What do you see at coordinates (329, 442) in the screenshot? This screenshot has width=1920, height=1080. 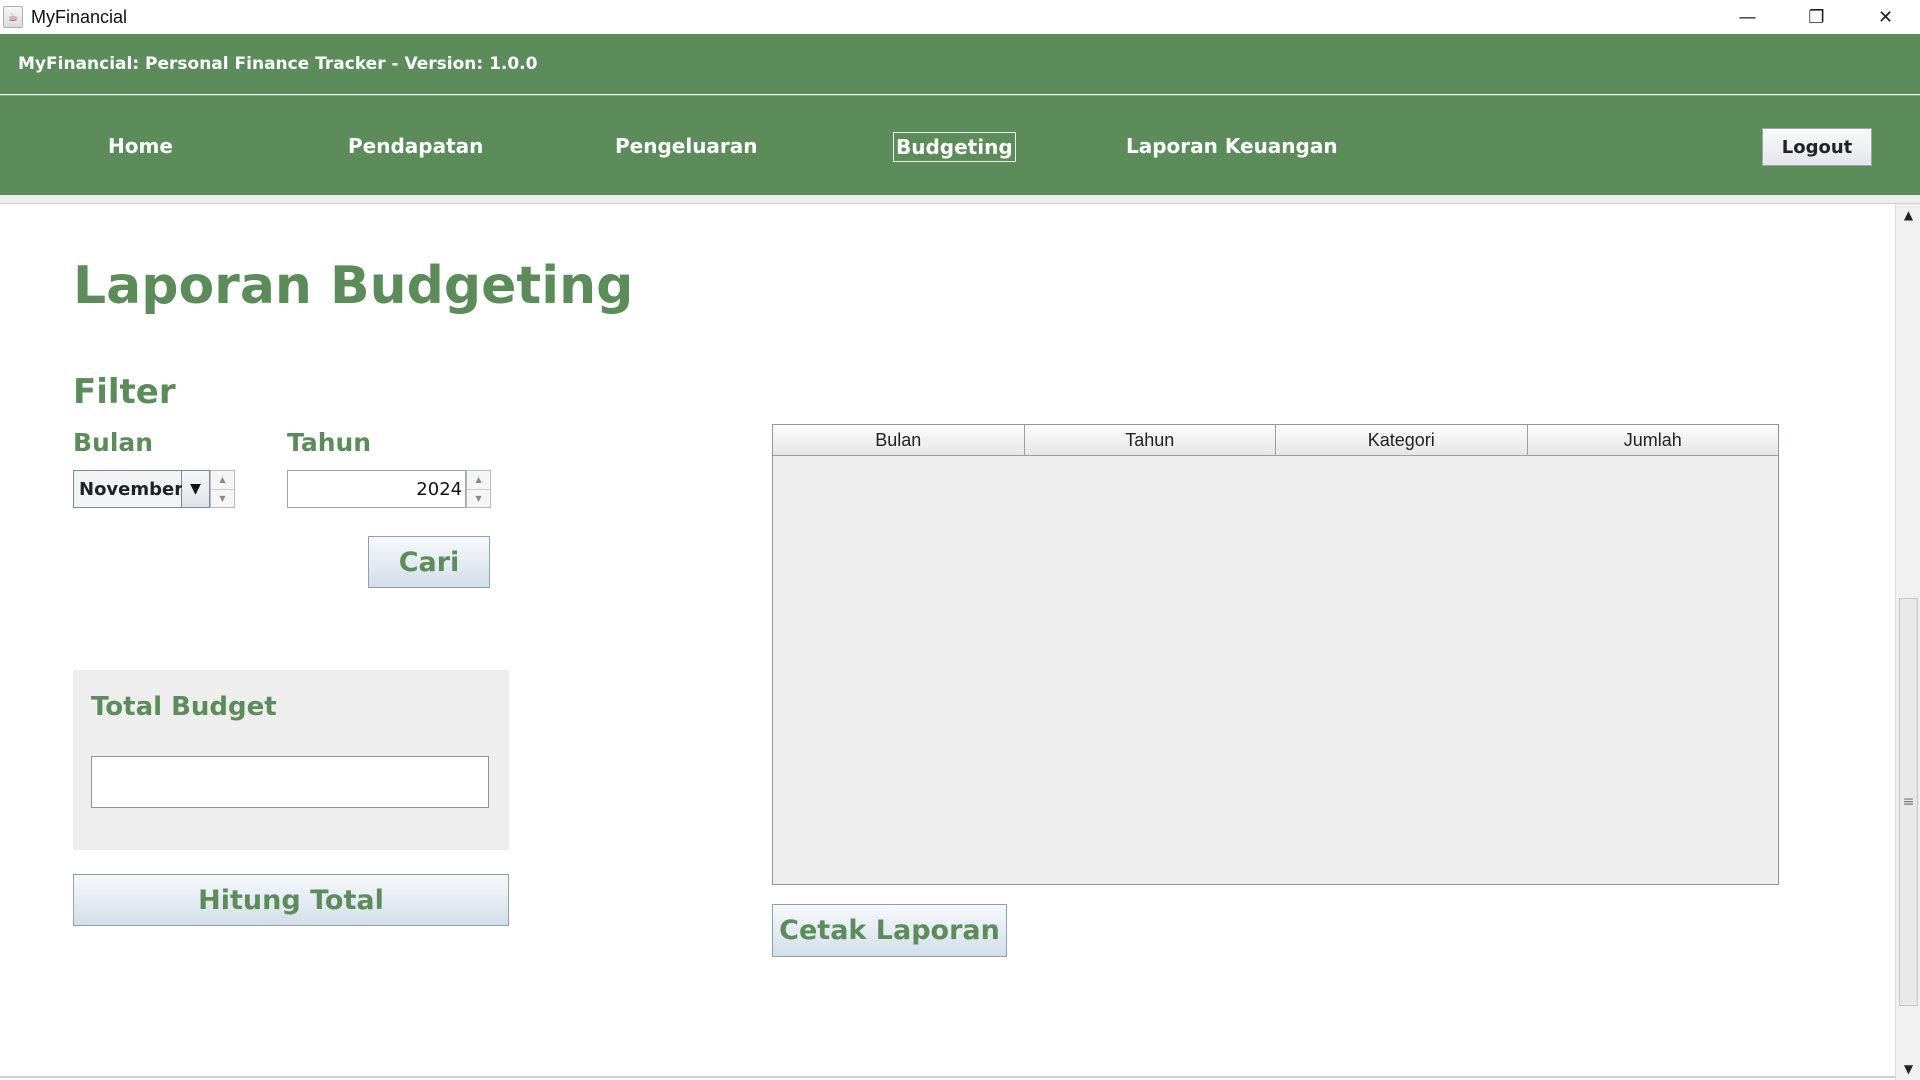 I see `tahun-label: Tahun` at bounding box center [329, 442].